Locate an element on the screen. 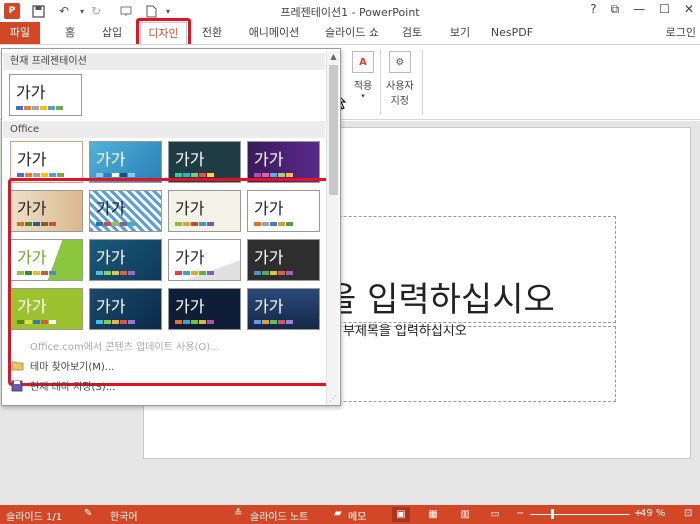 Image resolution: width=700 pixels, height=524 pixels. help-icon: ? is located at coordinates (593, 9).